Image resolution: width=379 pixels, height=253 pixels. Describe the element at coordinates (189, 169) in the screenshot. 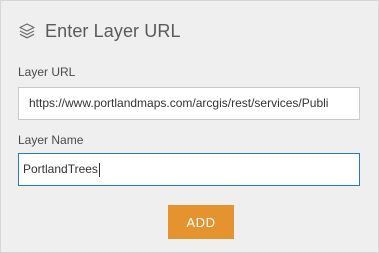

I see `layer-name-input: PortlandTrees` at that location.